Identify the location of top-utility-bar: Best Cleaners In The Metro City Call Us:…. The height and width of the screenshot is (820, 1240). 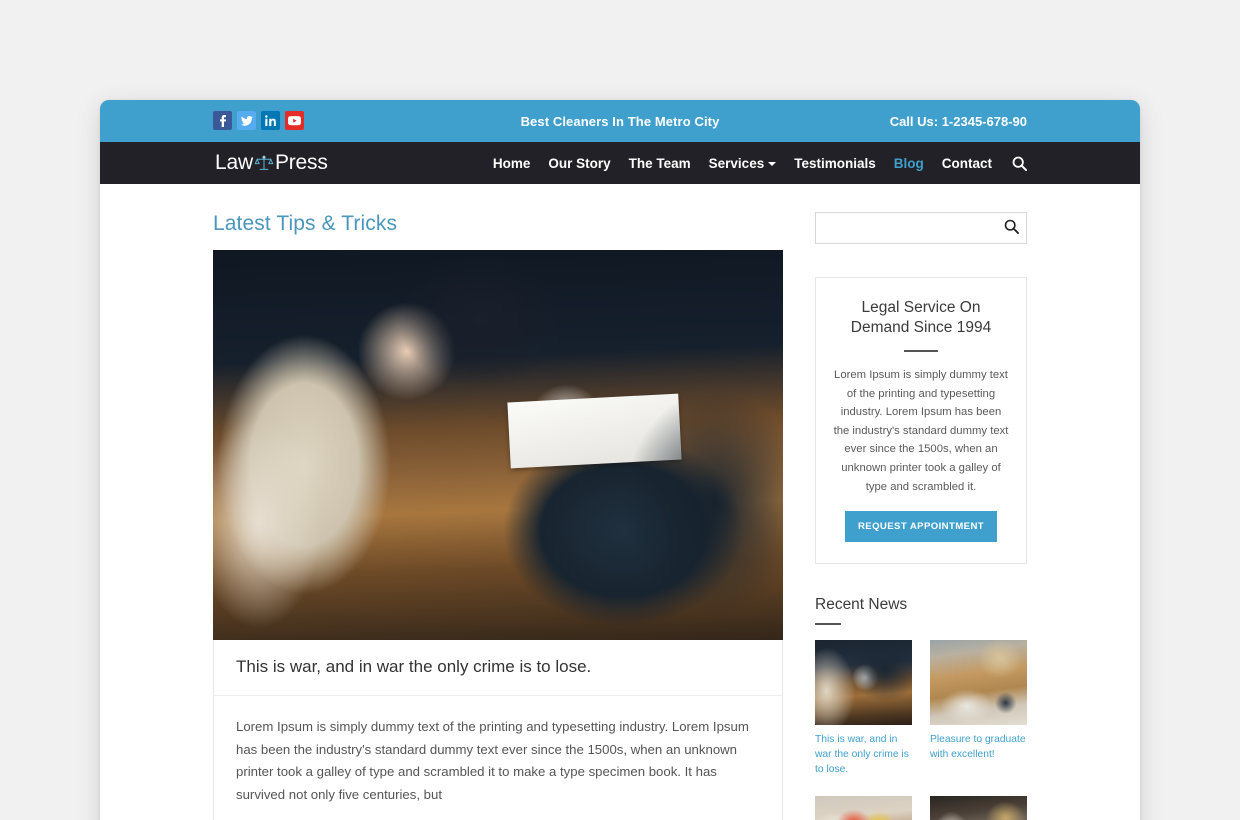
(620, 121).